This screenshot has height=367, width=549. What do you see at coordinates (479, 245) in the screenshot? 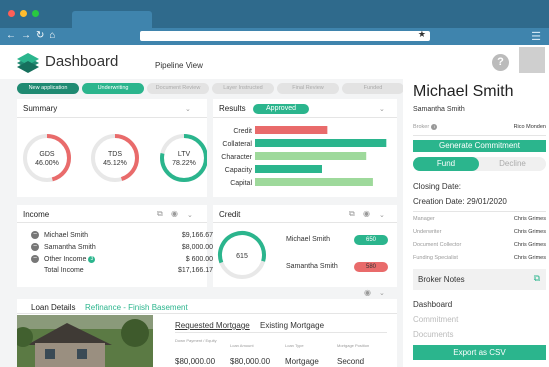
I see `role-row: Document Collector Chris Grimes` at bounding box center [479, 245].